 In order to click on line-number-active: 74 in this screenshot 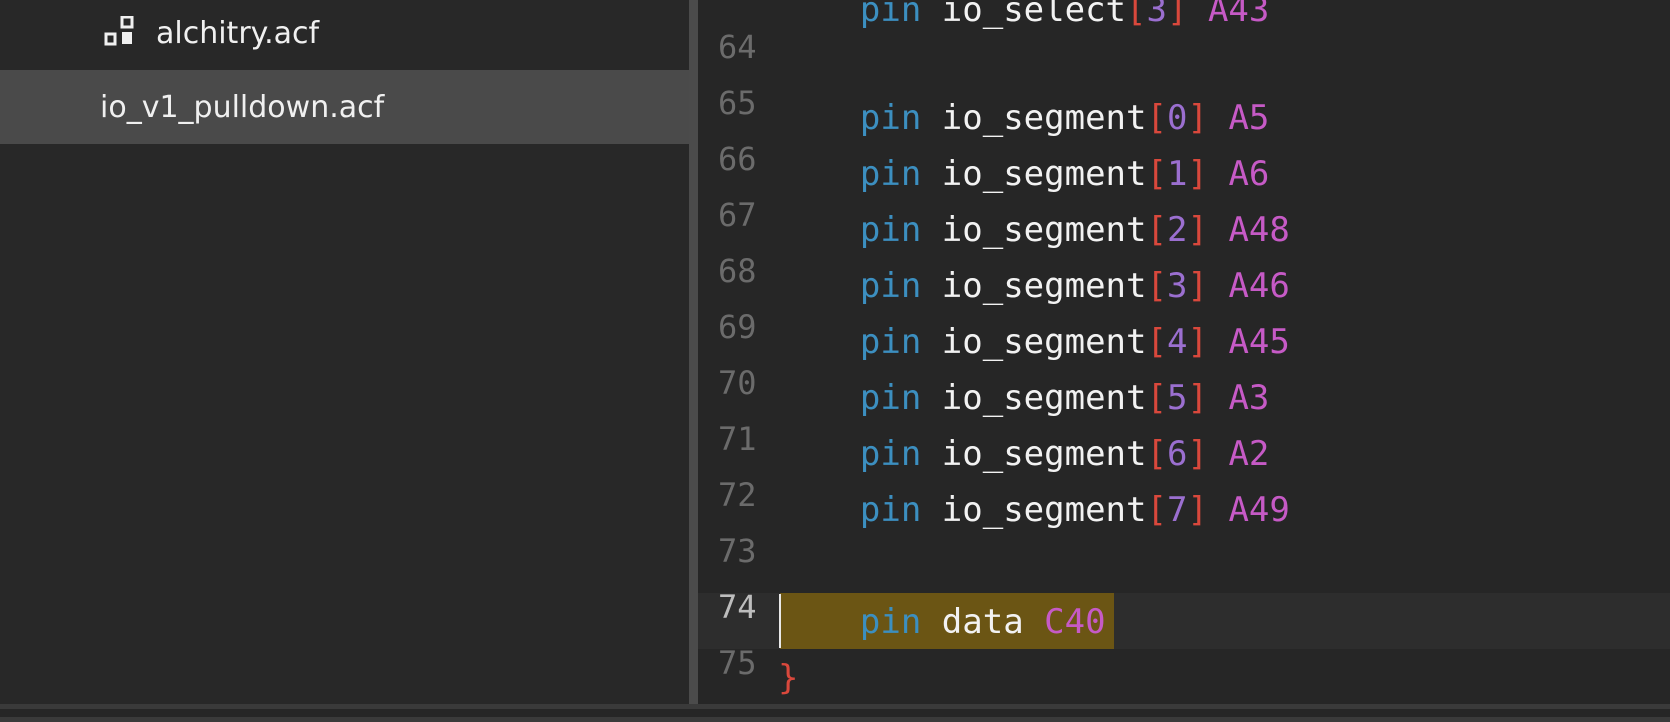, I will do `click(737, 607)`.